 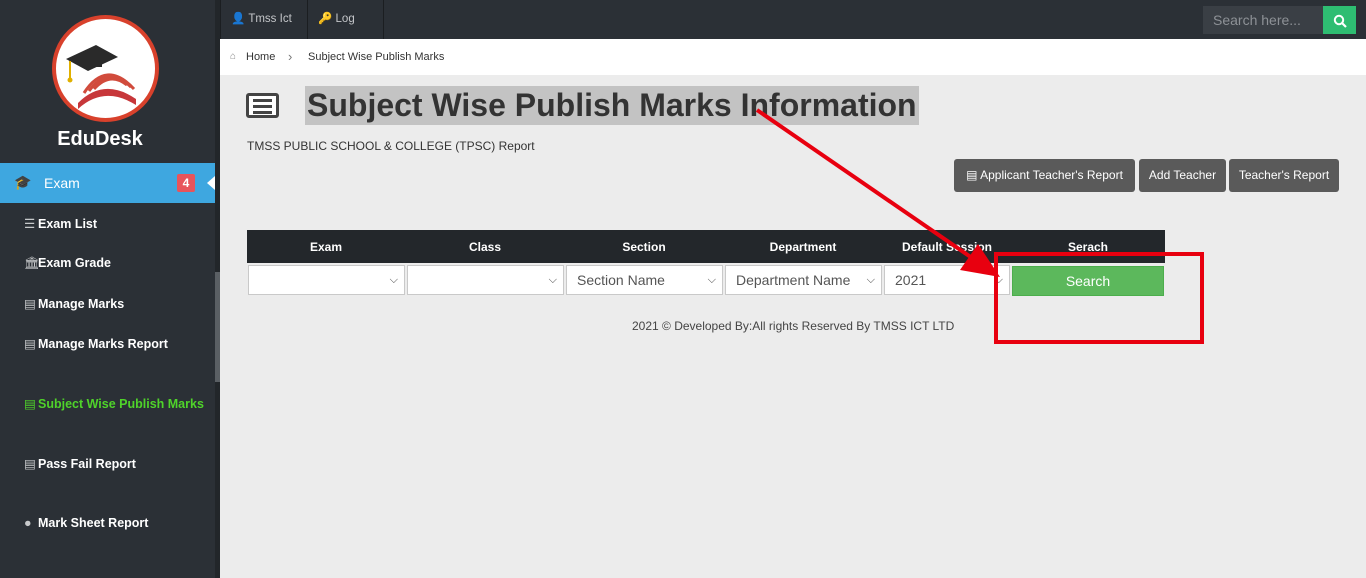 I want to click on active-indicator, so click(x=211, y=183).